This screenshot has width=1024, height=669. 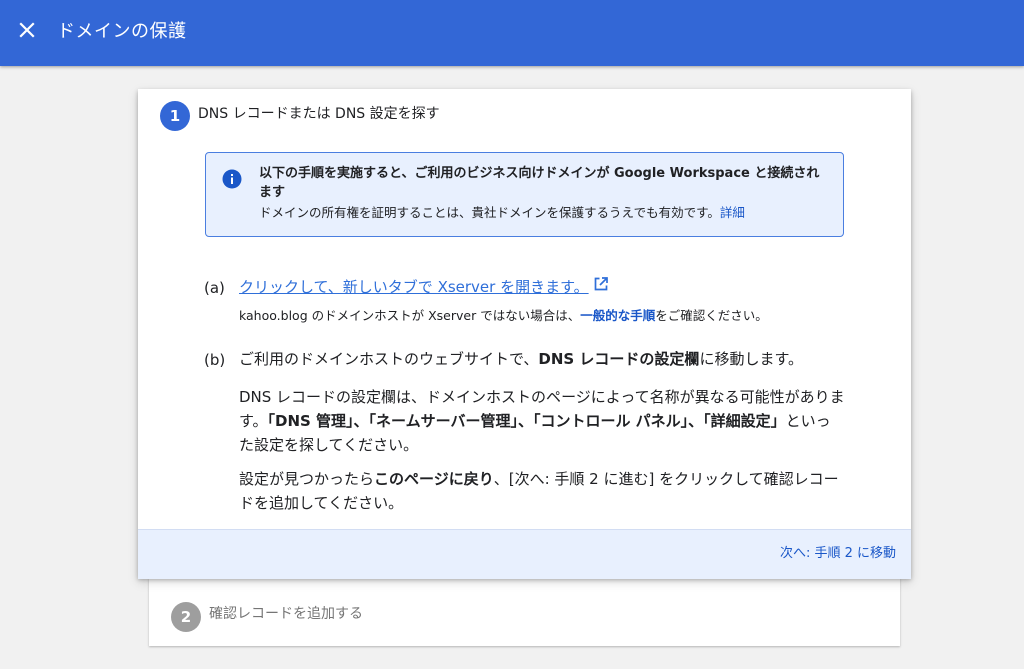 I want to click on item-b-instruction: ご利用のドメインホストのウェブサイトで、DNS レコードの設定欄に移動します。, so click(x=521, y=359).